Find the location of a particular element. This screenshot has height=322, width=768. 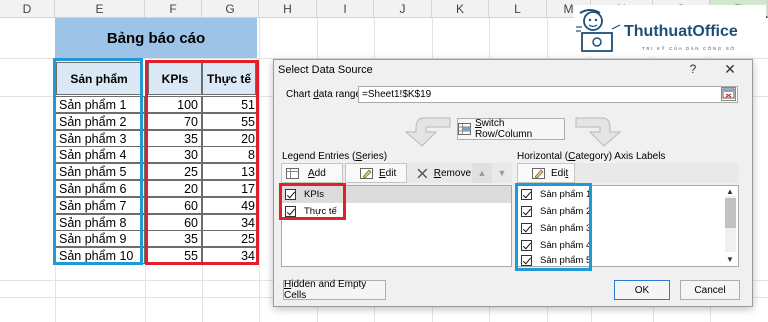

header-product: Sản phẩm is located at coordinates (99, 78).